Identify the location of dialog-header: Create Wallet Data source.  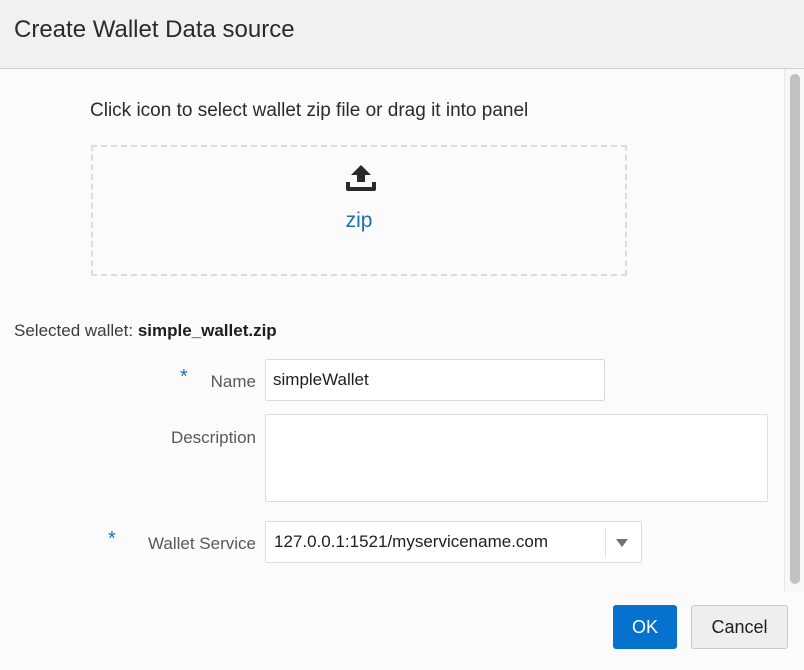
(402, 34).